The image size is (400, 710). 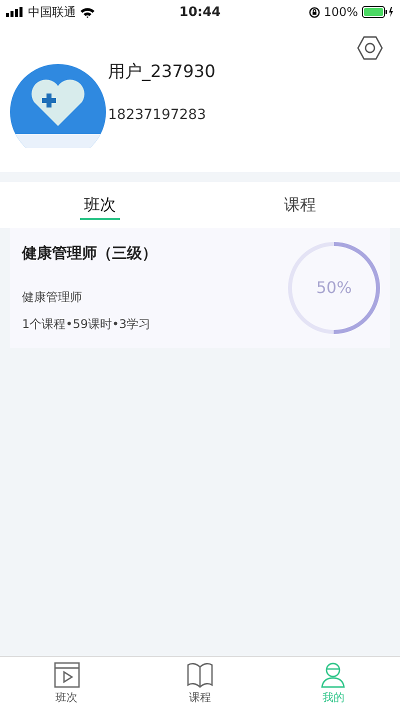 I want to click on person-icon, so click(x=333, y=675).